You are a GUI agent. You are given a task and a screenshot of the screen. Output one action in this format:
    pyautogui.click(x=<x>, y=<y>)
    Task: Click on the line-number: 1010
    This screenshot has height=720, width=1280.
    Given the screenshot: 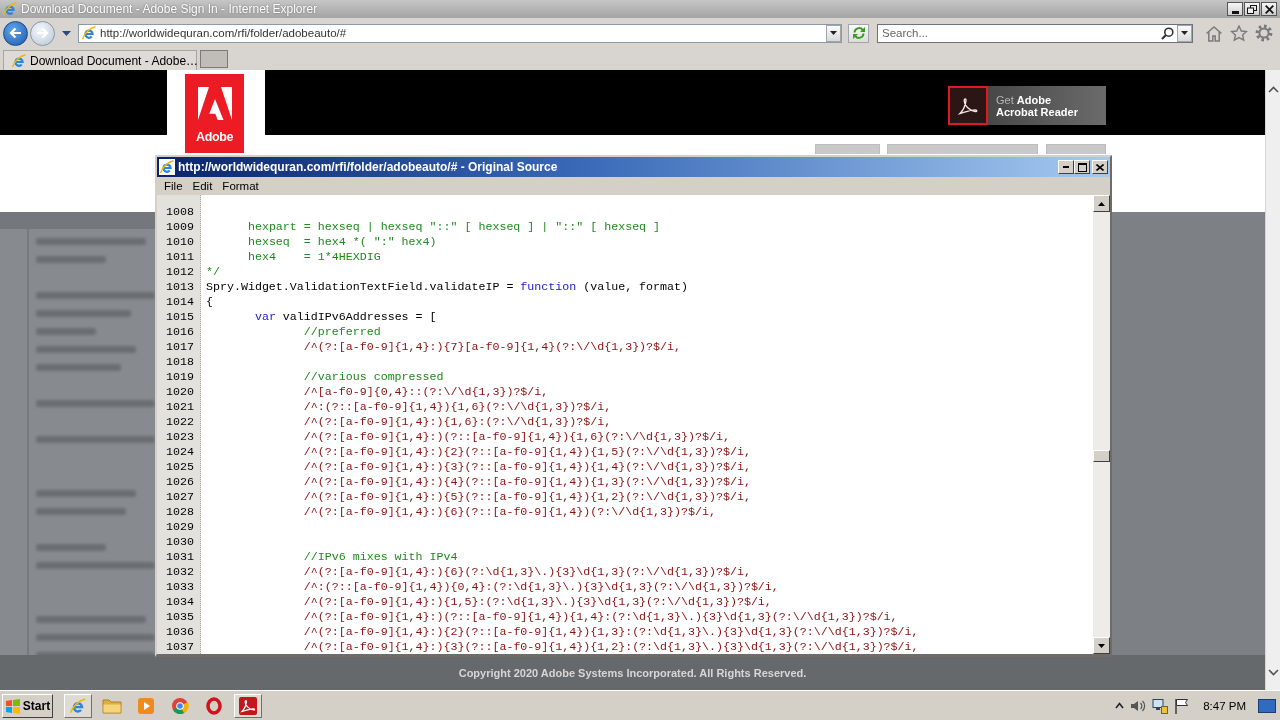 What is the action you would take?
    pyautogui.click(x=180, y=241)
    